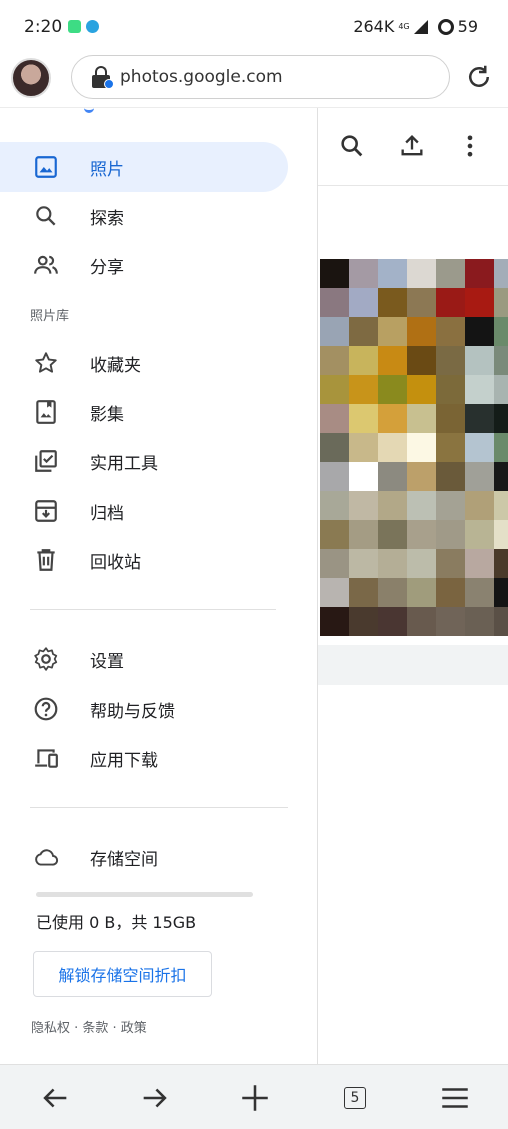 This screenshot has width=508, height=1129. What do you see at coordinates (124, 463) in the screenshot?
I see `nav-label: 实用工具` at bounding box center [124, 463].